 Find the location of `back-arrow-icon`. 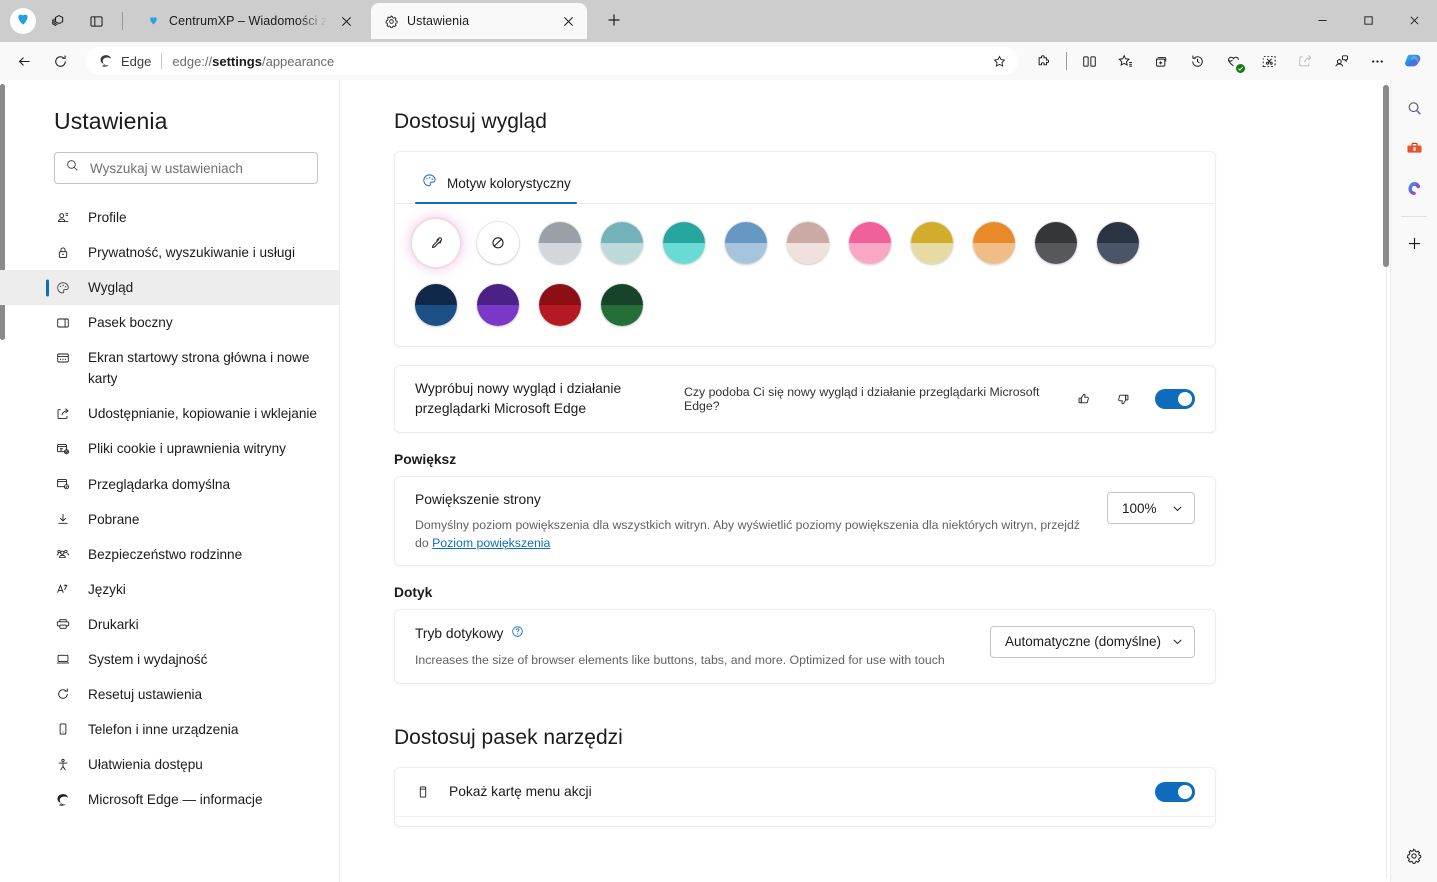

back-arrow-icon is located at coordinates (24, 61).